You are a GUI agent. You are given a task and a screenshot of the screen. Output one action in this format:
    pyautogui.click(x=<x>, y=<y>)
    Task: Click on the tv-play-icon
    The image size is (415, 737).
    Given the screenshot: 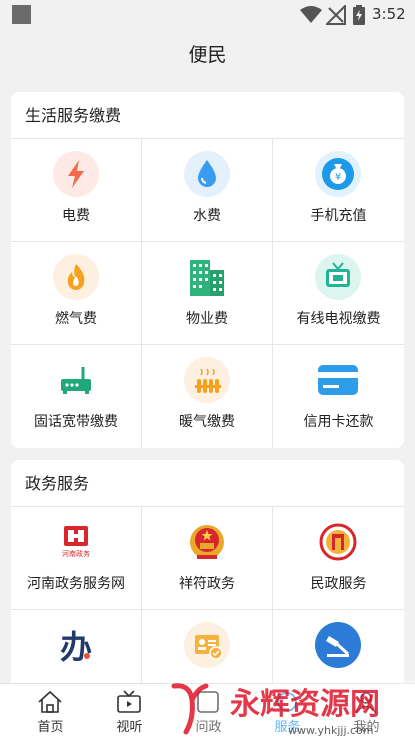 What is the action you would take?
    pyautogui.click(x=129, y=701)
    